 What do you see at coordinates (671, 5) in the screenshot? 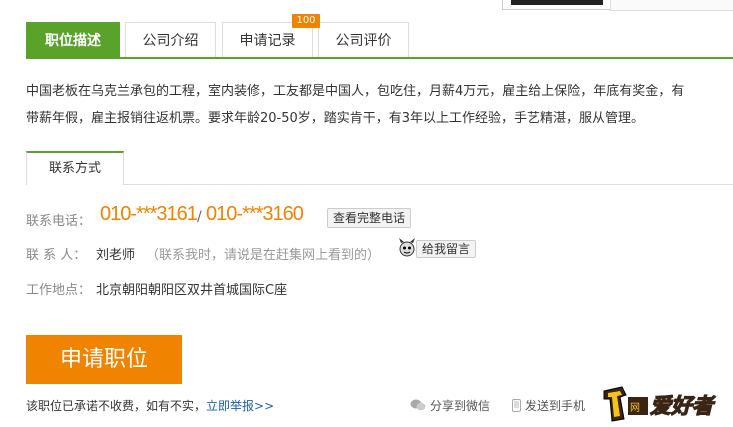
I see `top-light-block` at bounding box center [671, 5].